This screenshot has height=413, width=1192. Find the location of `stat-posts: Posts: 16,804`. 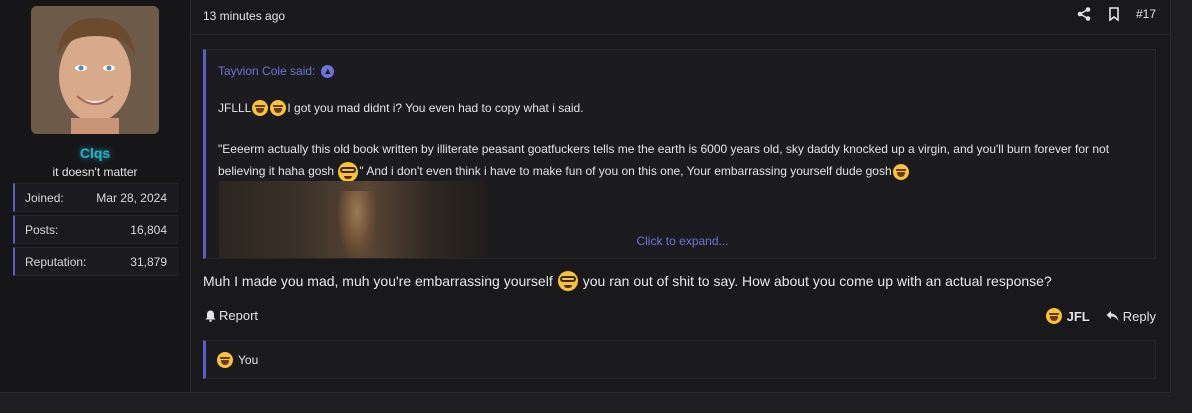

stat-posts: Posts: 16,804 is located at coordinates (95, 229).